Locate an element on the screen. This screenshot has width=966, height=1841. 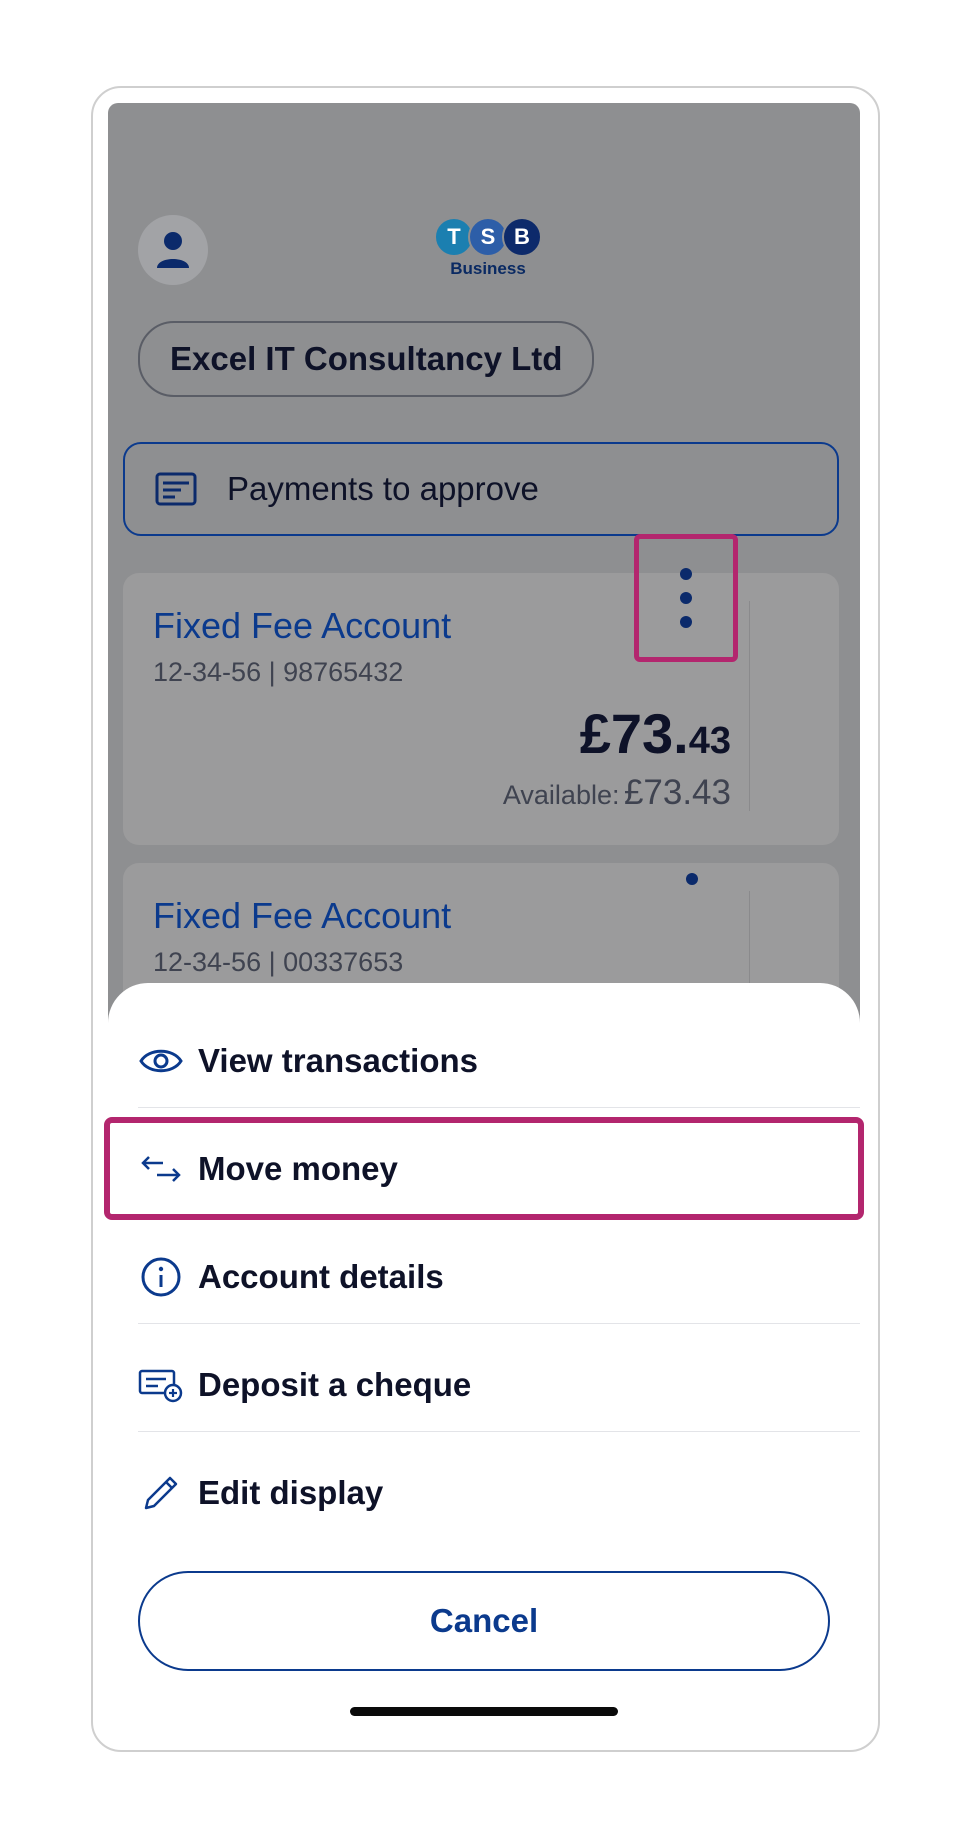
balance-major: £73. is located at coordinates (634, 733).